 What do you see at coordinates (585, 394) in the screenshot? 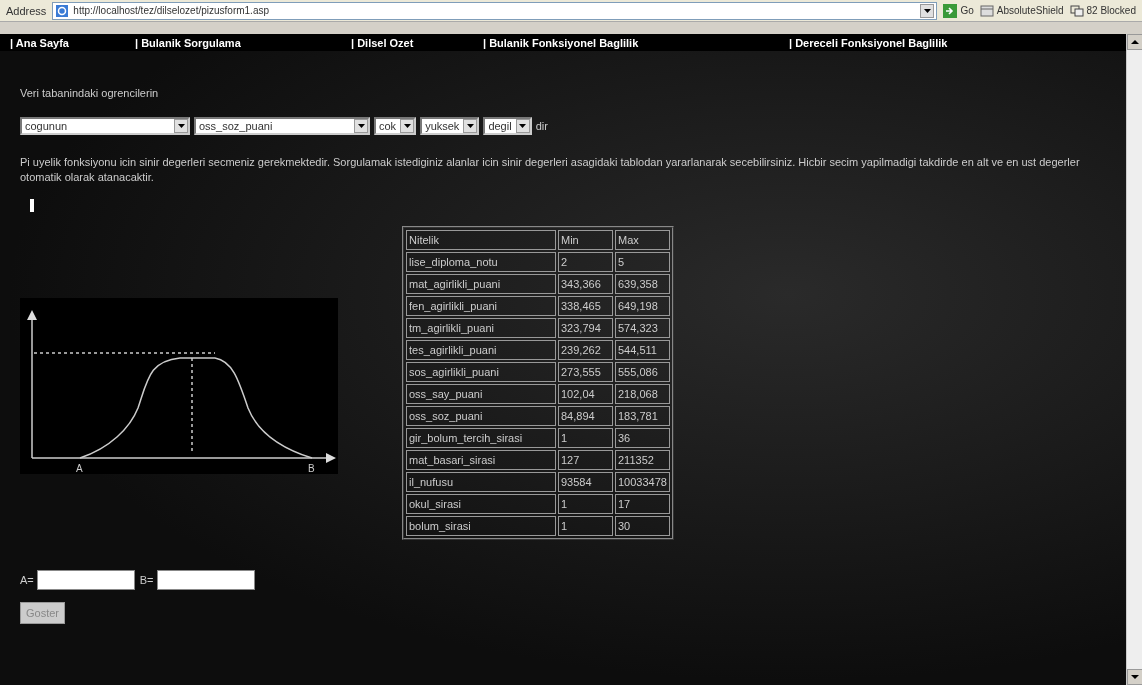
I see `table-cell: 102,04` at bounding box center [585, 394].